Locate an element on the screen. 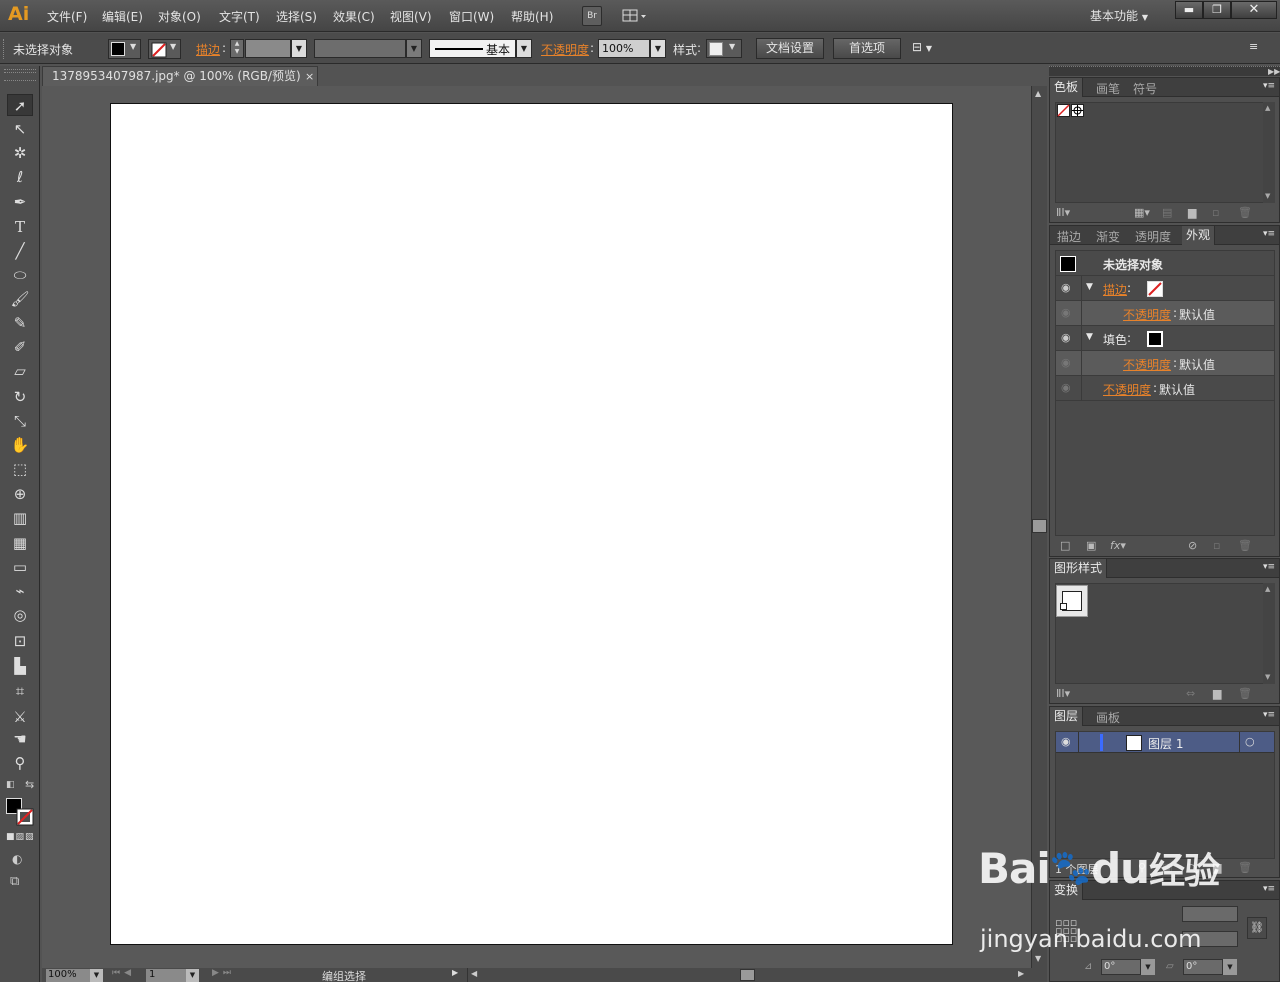  opacity-input: 100% is located at coordinates (624, 48).